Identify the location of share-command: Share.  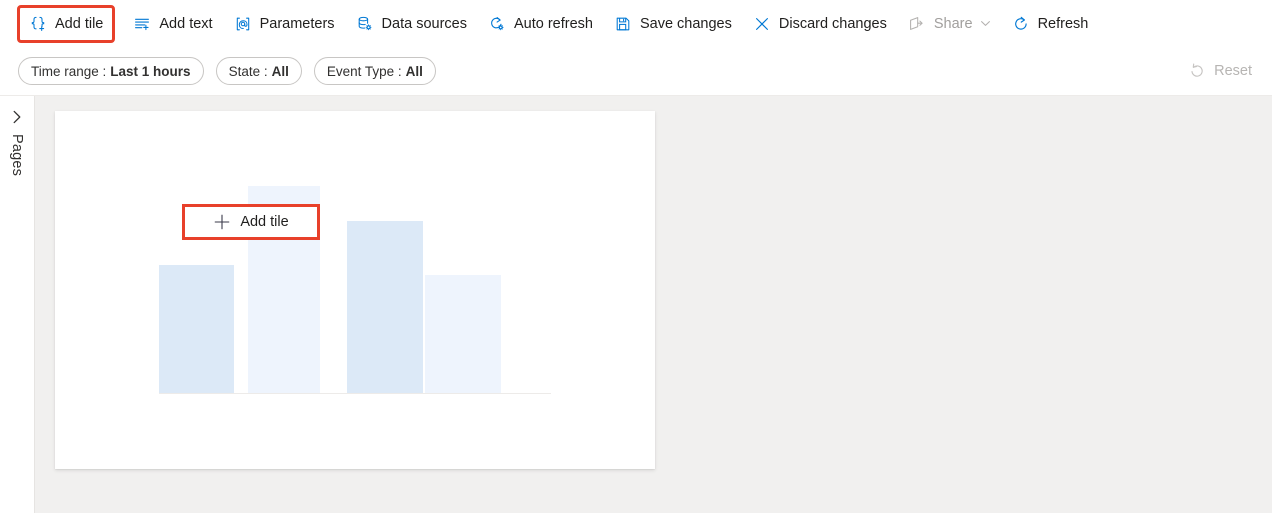
(949, 24).